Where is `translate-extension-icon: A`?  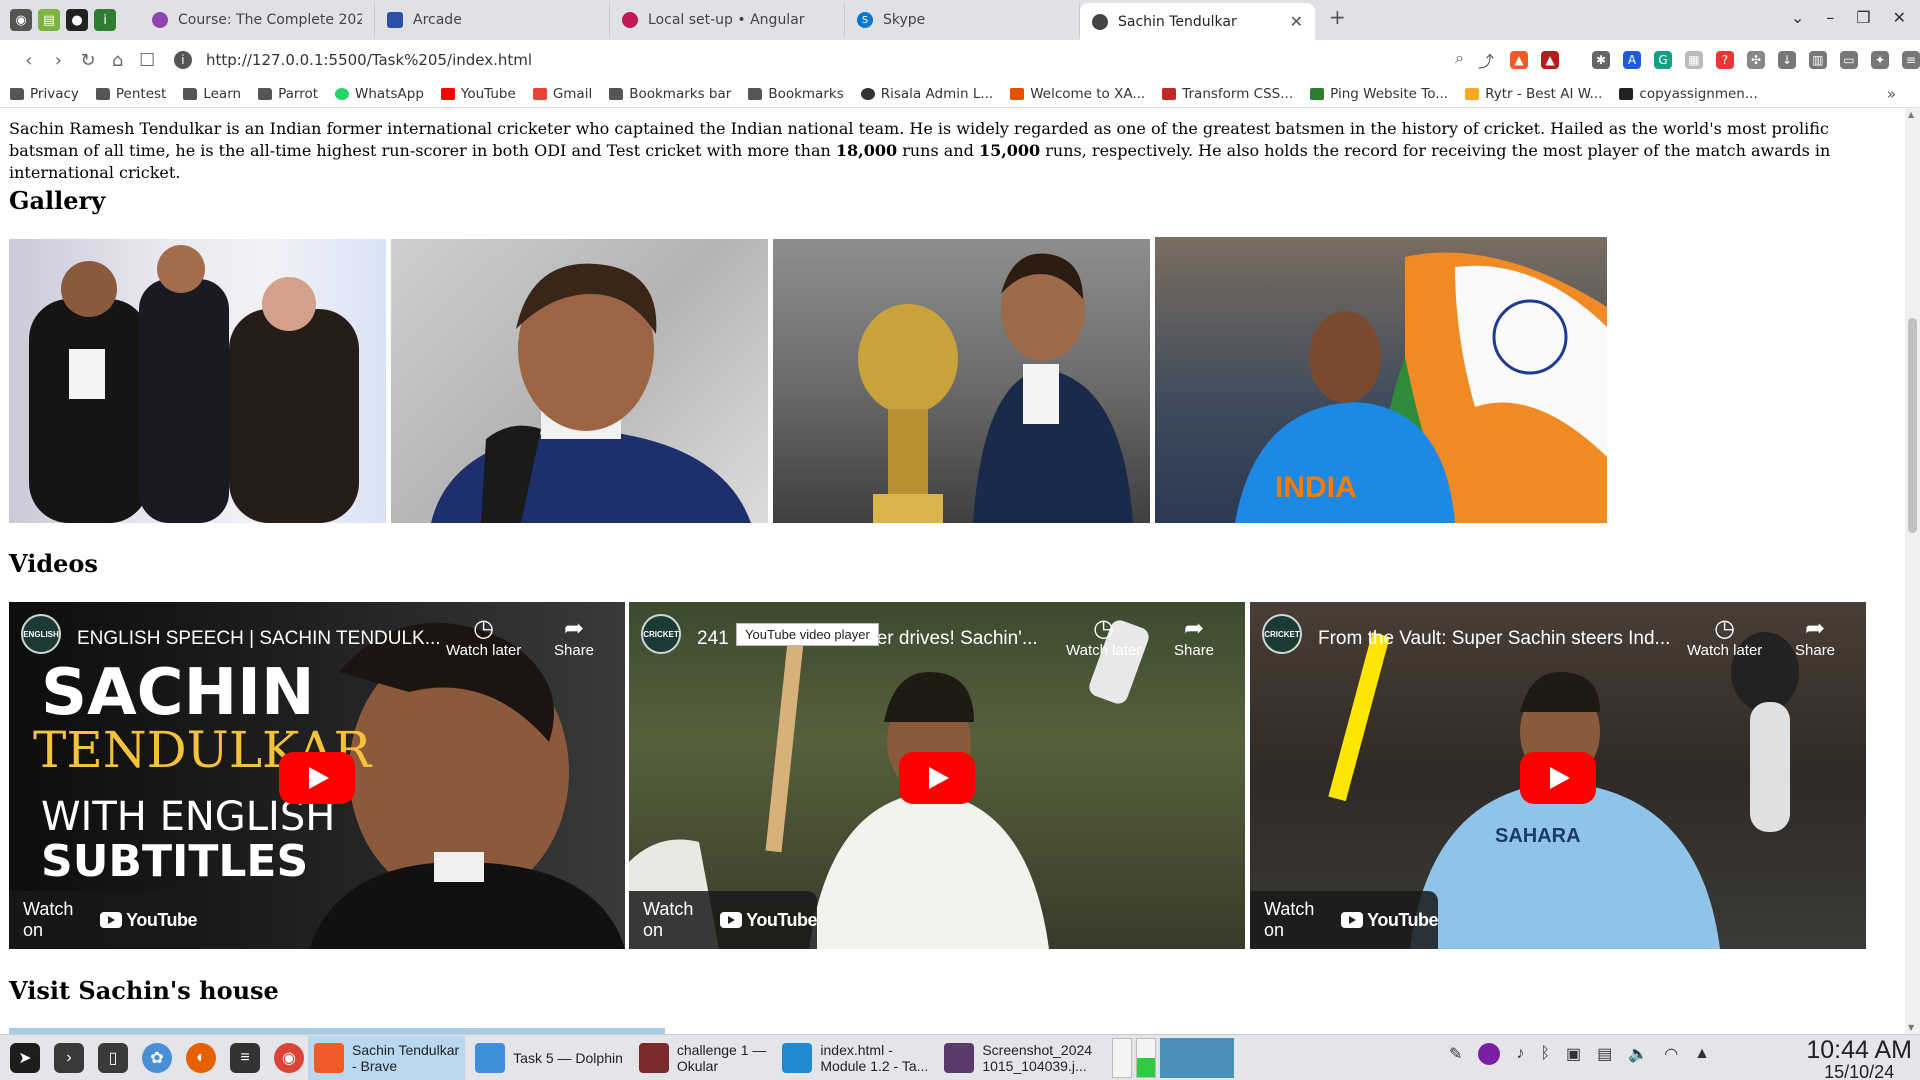
translate-extension-icon: A is located at coordinates (1631, 60).